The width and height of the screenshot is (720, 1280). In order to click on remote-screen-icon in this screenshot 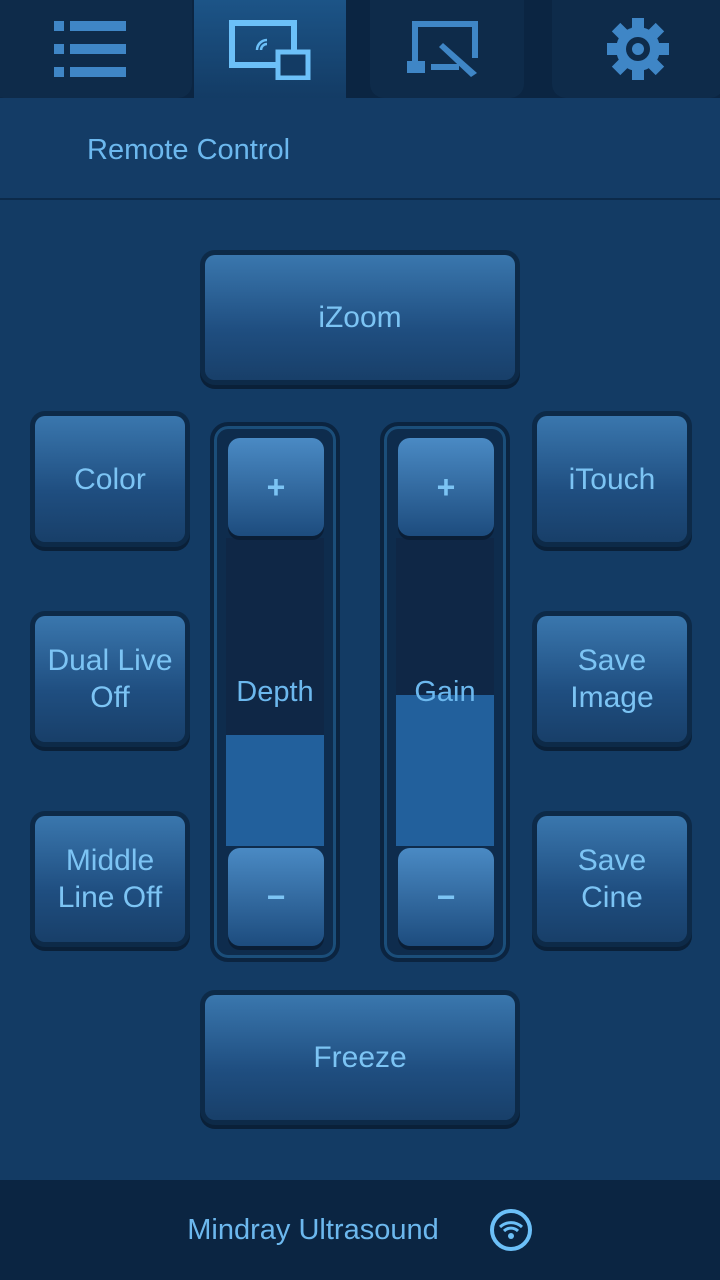, I will do `click(270, 50)`.